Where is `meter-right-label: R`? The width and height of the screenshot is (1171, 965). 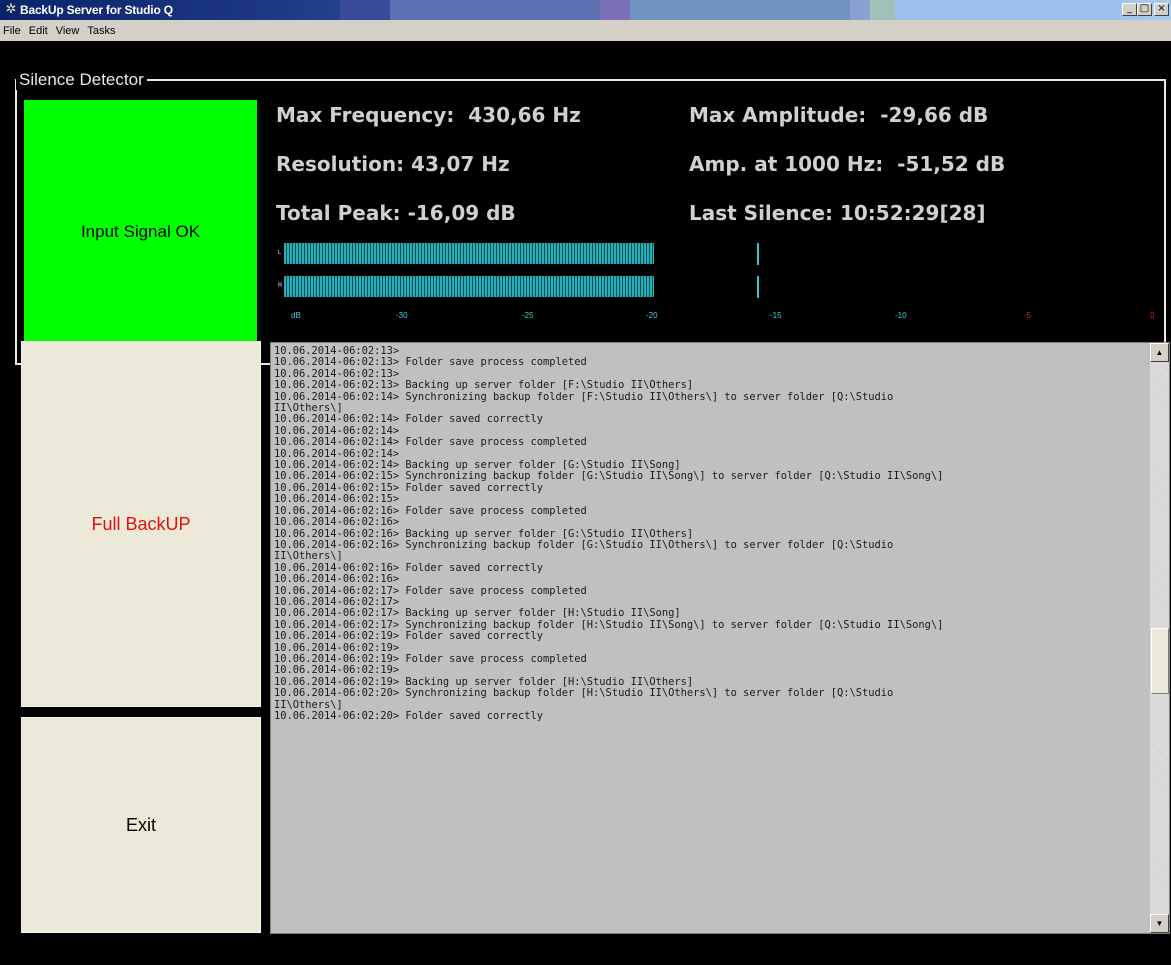
meter-right-label: R is located at coordinates (280, 286).